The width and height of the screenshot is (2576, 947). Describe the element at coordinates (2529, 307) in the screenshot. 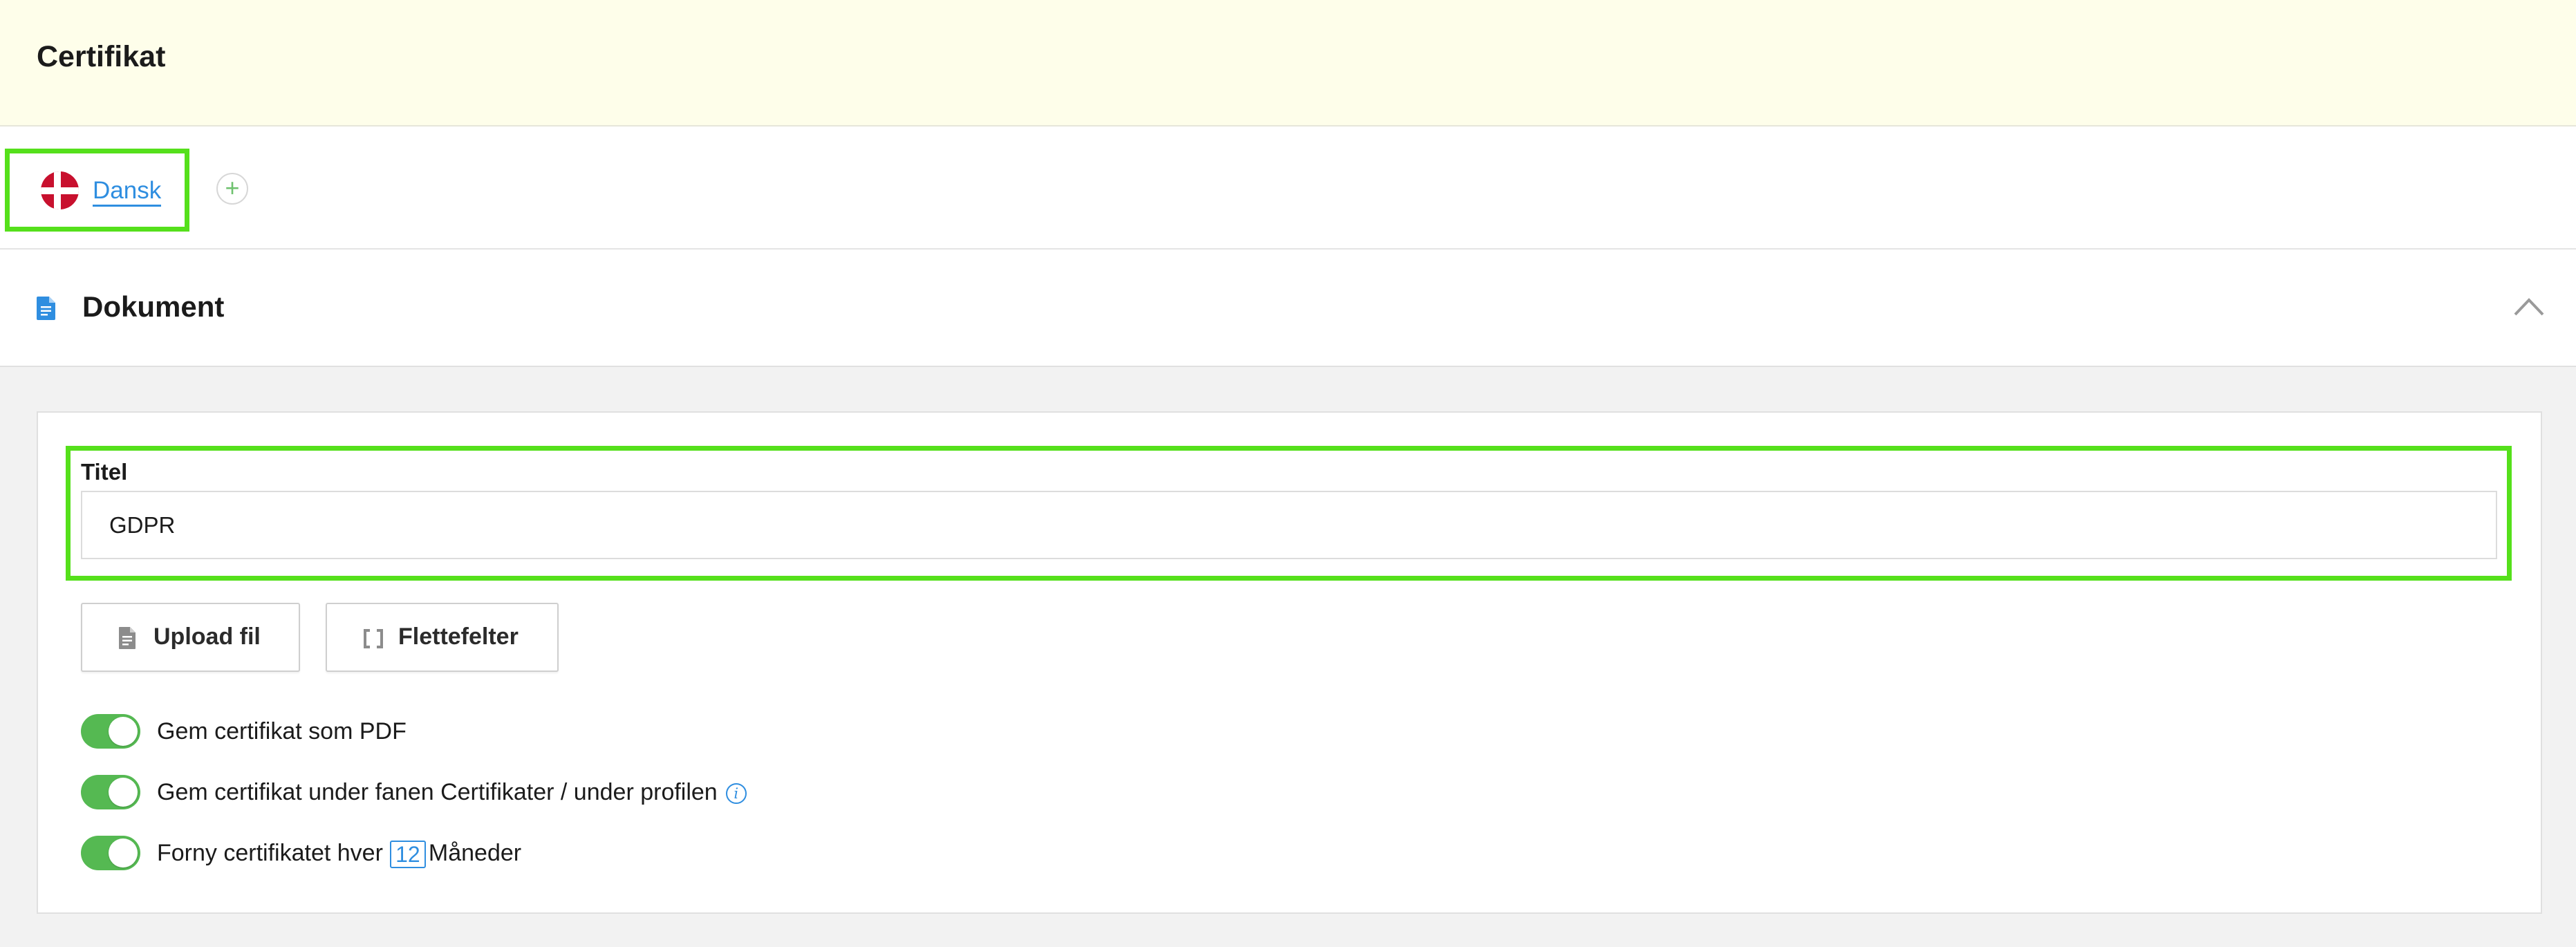

I see `chevron-up-icon` at that location.